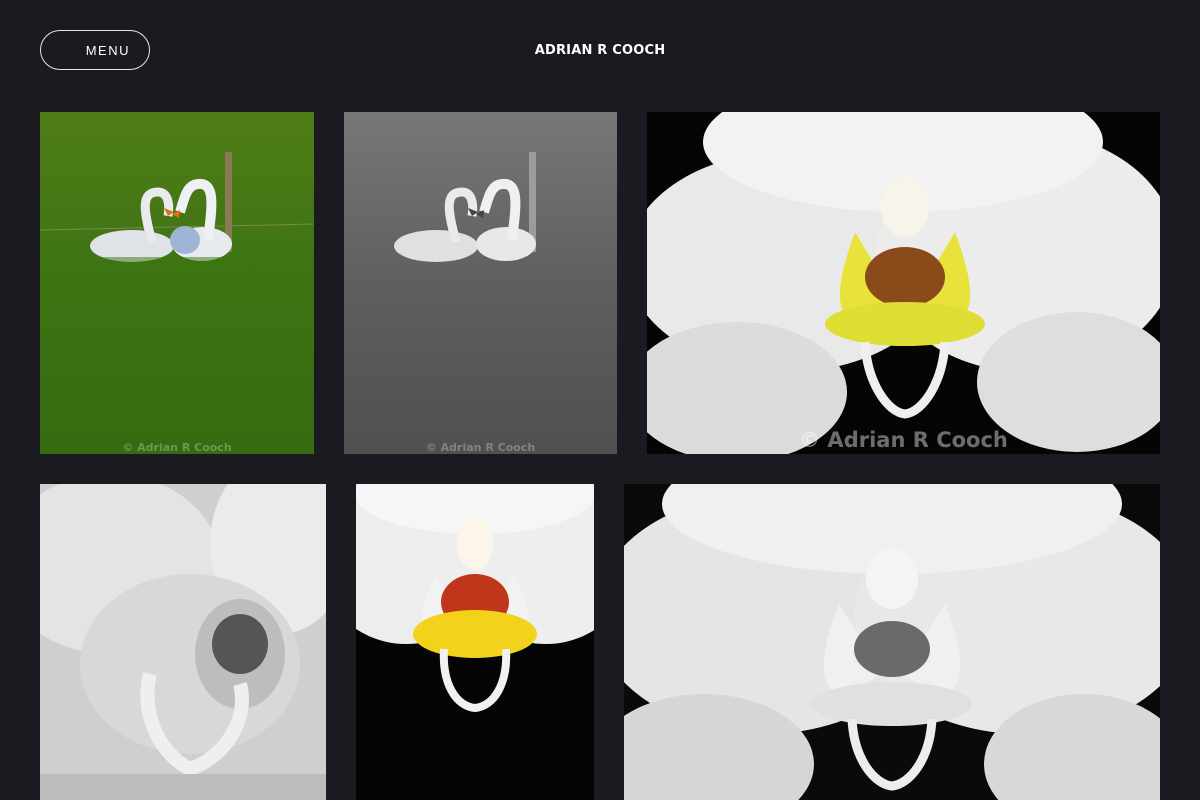 Image resolution: width=1200 pixels, height=800 pixels. I want to click on gallery-tile-swans-color: © Adrian R Cooch, so click(177, 283).